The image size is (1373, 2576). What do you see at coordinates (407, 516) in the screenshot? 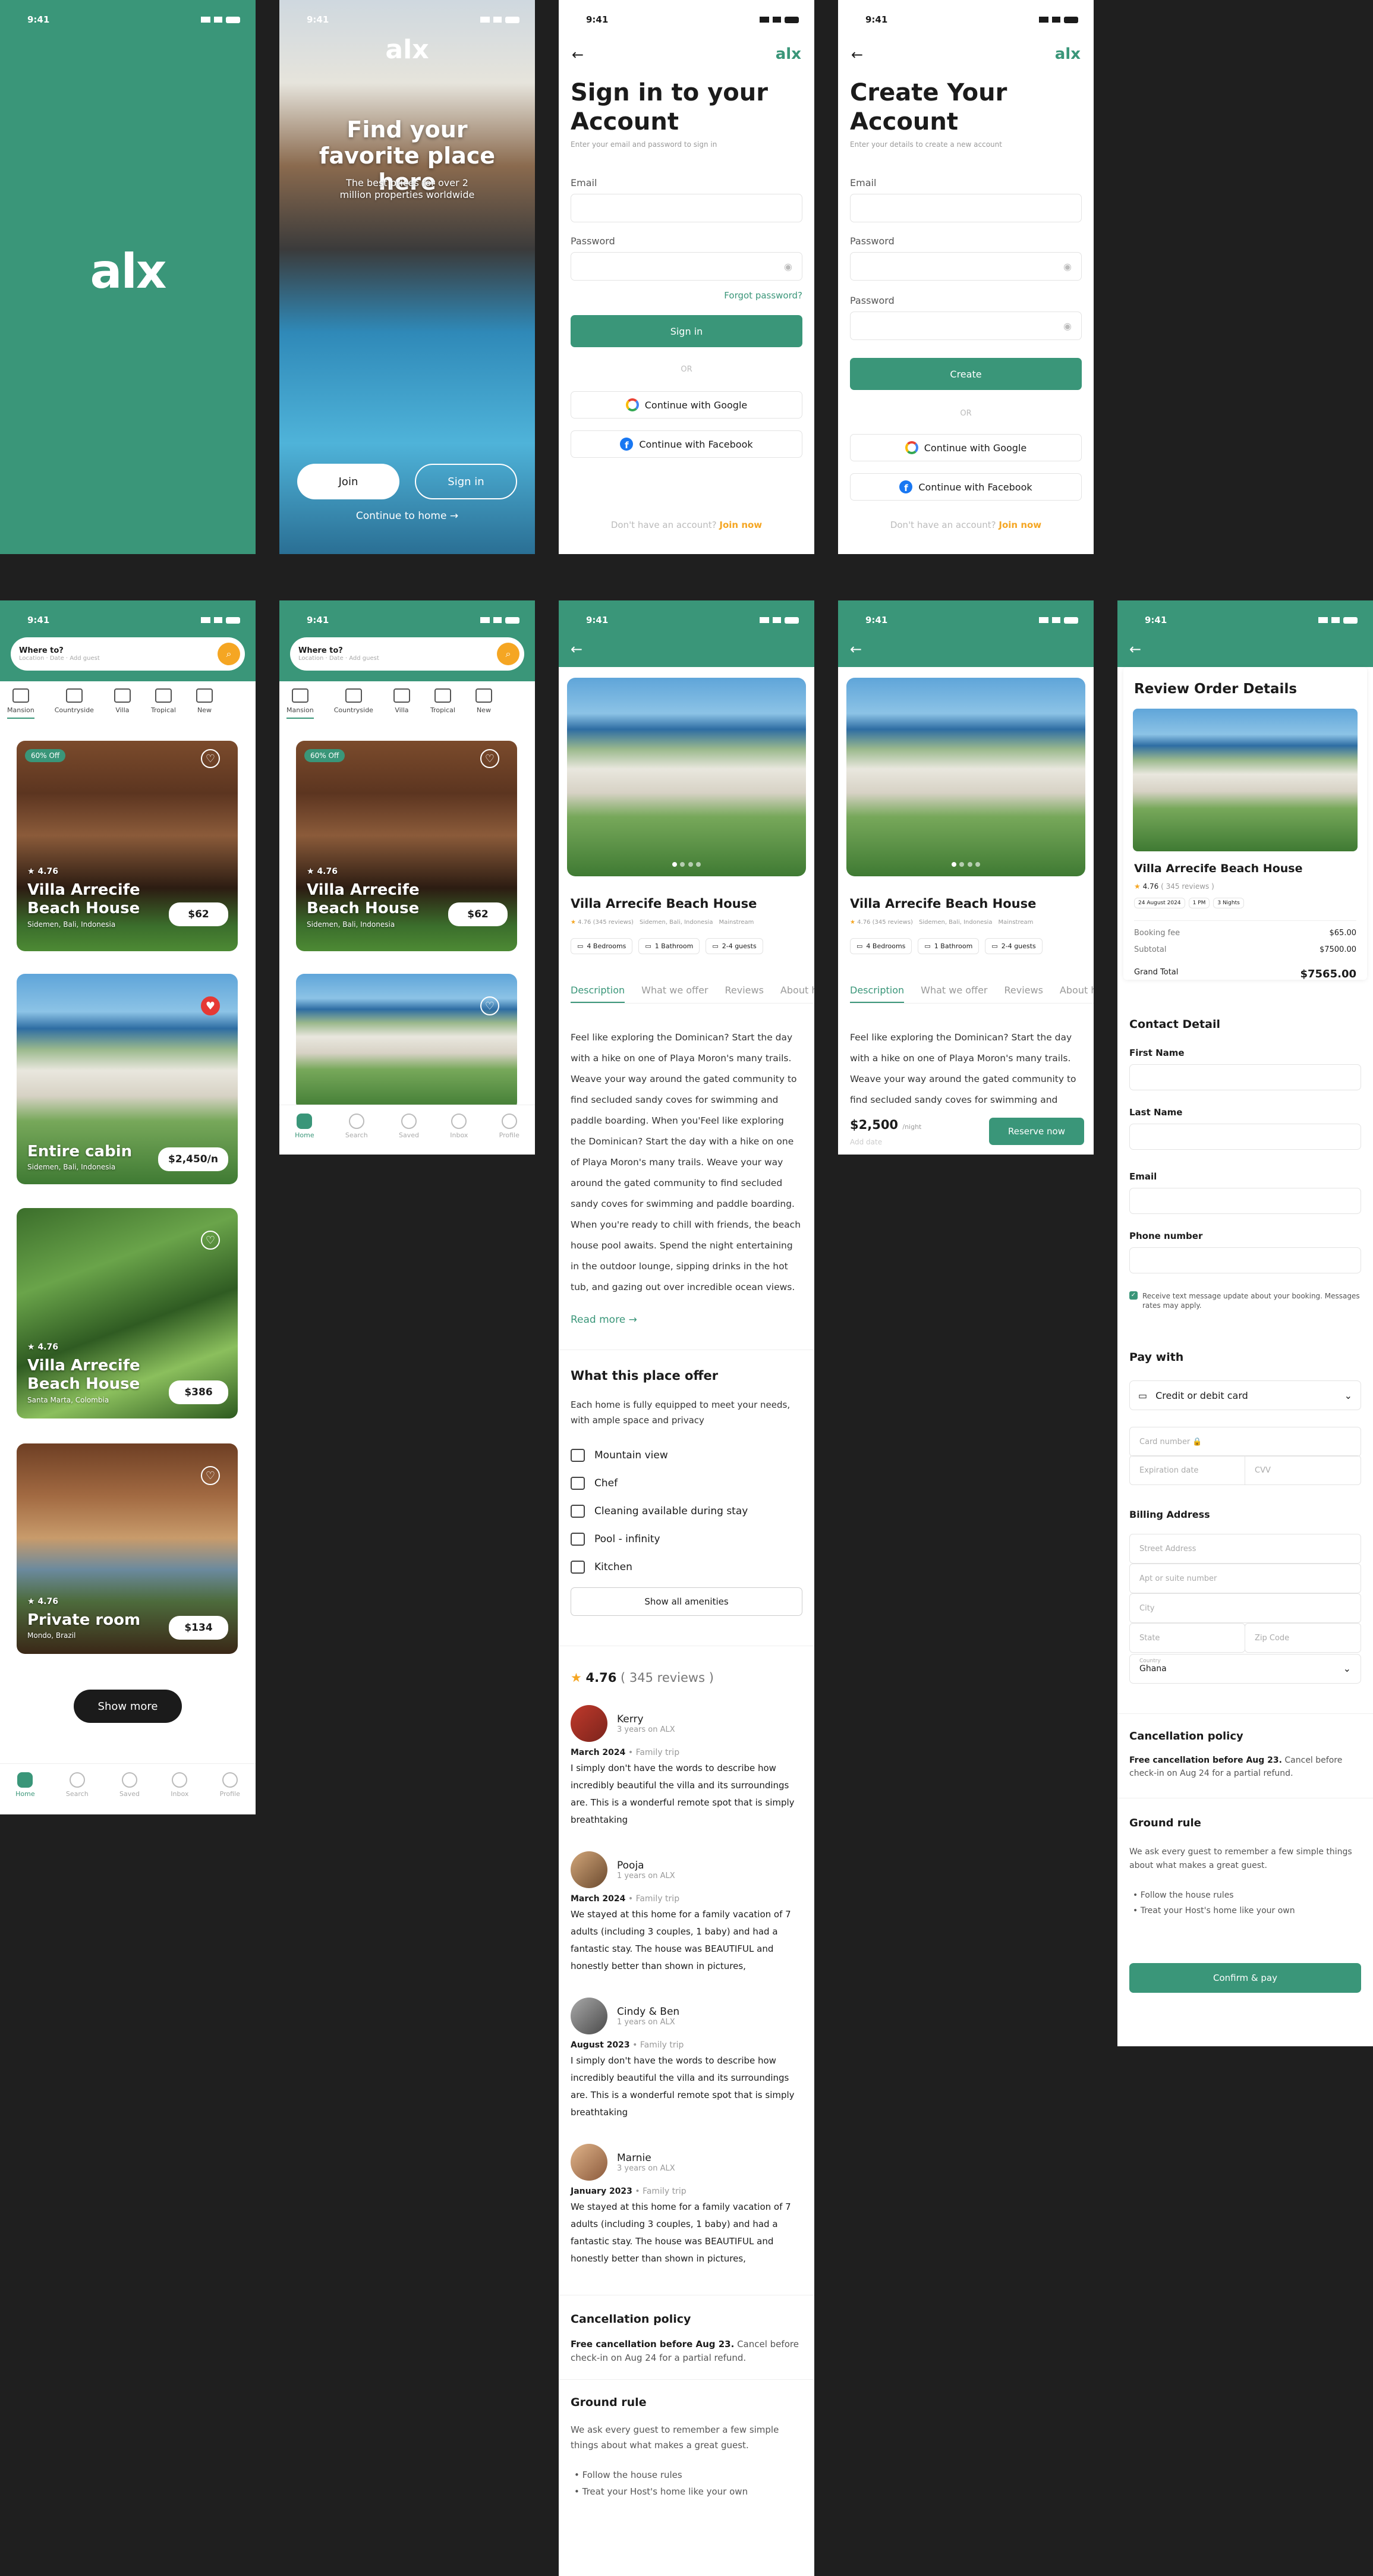
I see `continue-home-link: Continue to home →` at bounding box center [407, 516].